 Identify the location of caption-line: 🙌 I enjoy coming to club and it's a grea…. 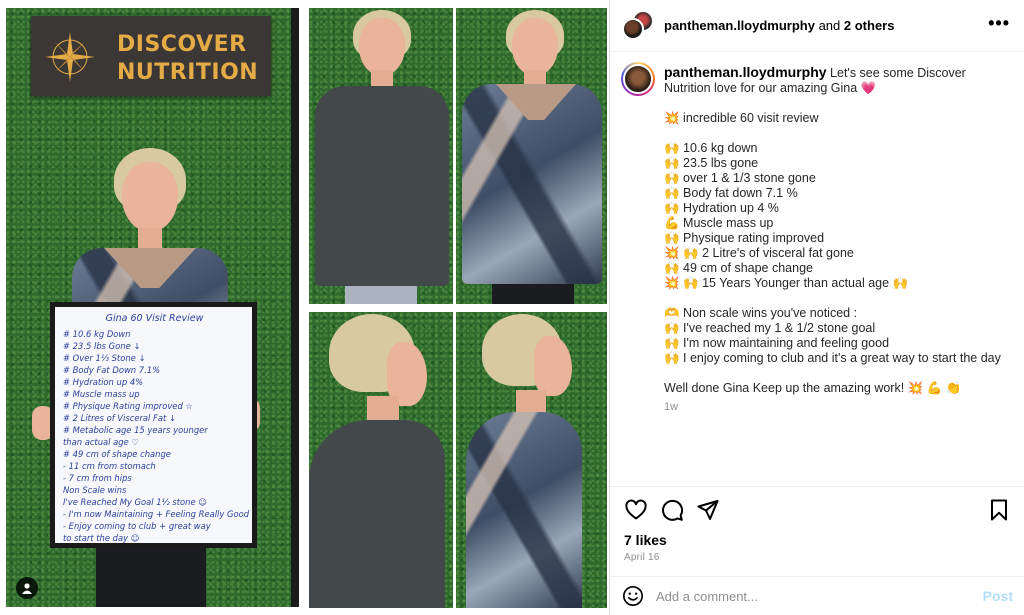
(832, 358).